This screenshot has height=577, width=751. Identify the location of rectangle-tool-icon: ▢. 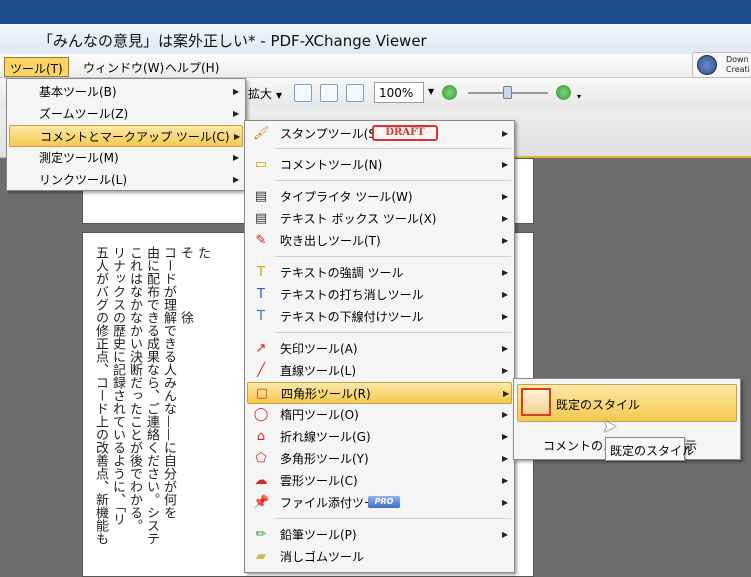
(262, 393).